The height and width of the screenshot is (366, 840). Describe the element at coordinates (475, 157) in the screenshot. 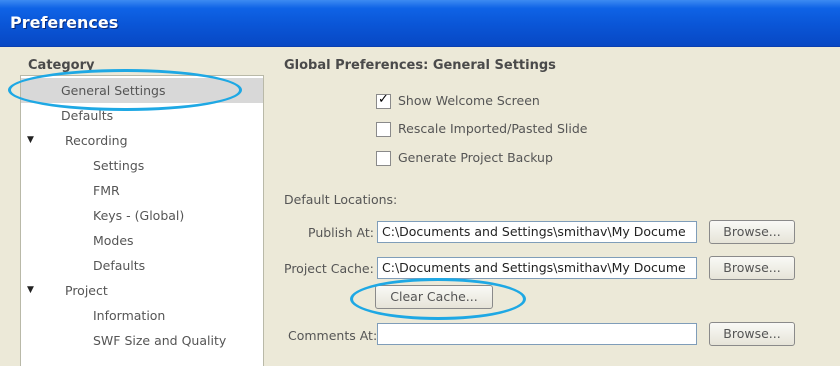

I see `checkbox-label: Generate Project Backup` at that location.